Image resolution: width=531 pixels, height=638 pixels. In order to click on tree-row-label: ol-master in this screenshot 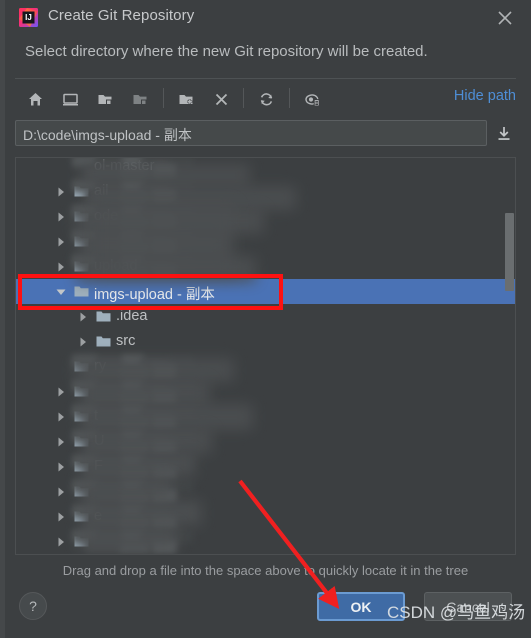, I will do `click(124, 166)`.